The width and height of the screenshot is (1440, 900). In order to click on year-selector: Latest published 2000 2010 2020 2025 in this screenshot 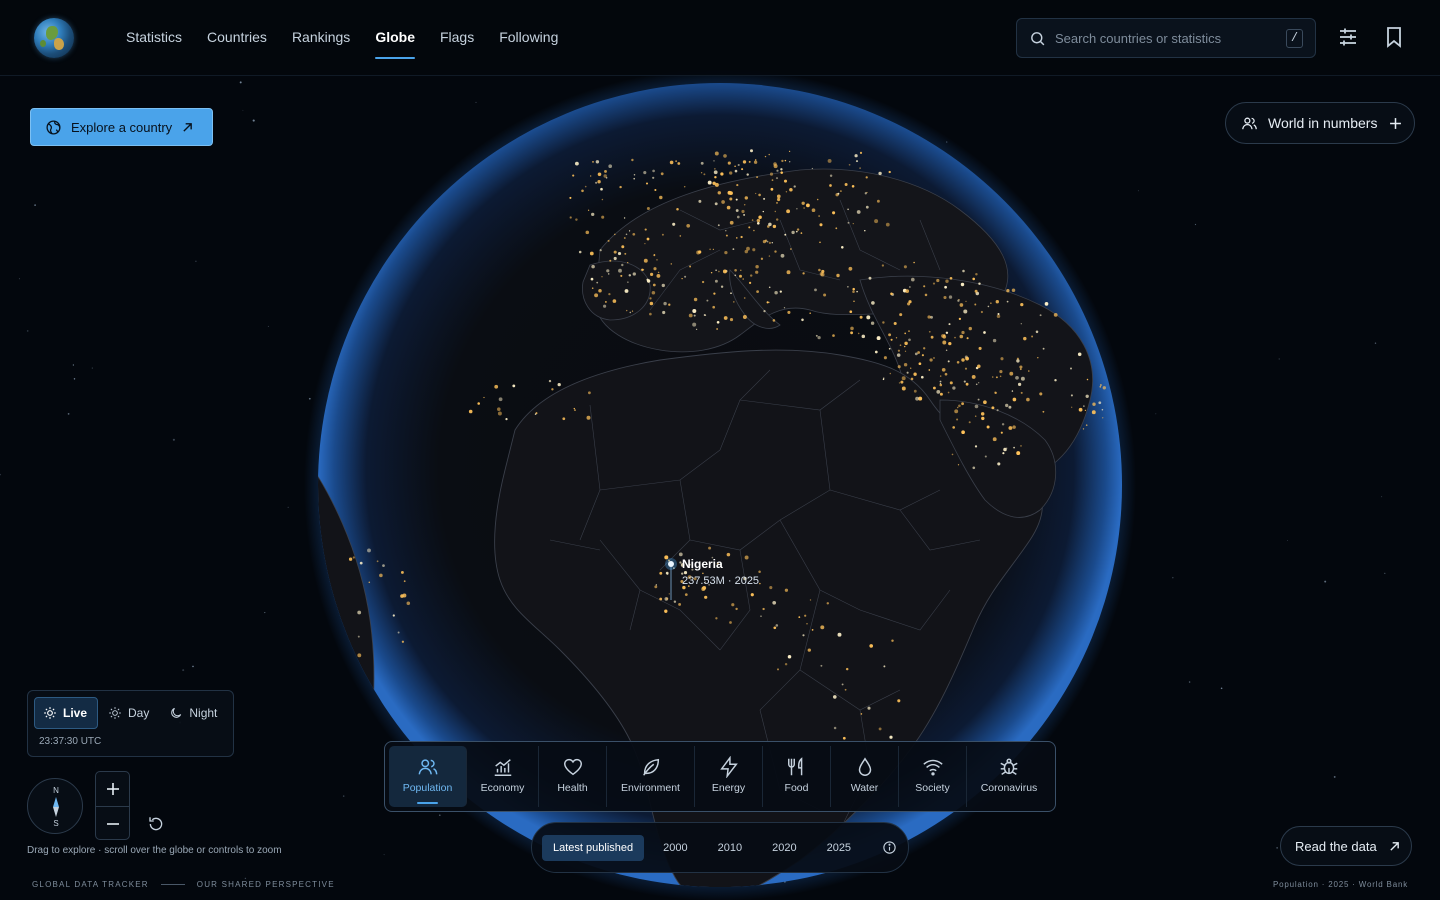, I will do `click(720, 847)`.